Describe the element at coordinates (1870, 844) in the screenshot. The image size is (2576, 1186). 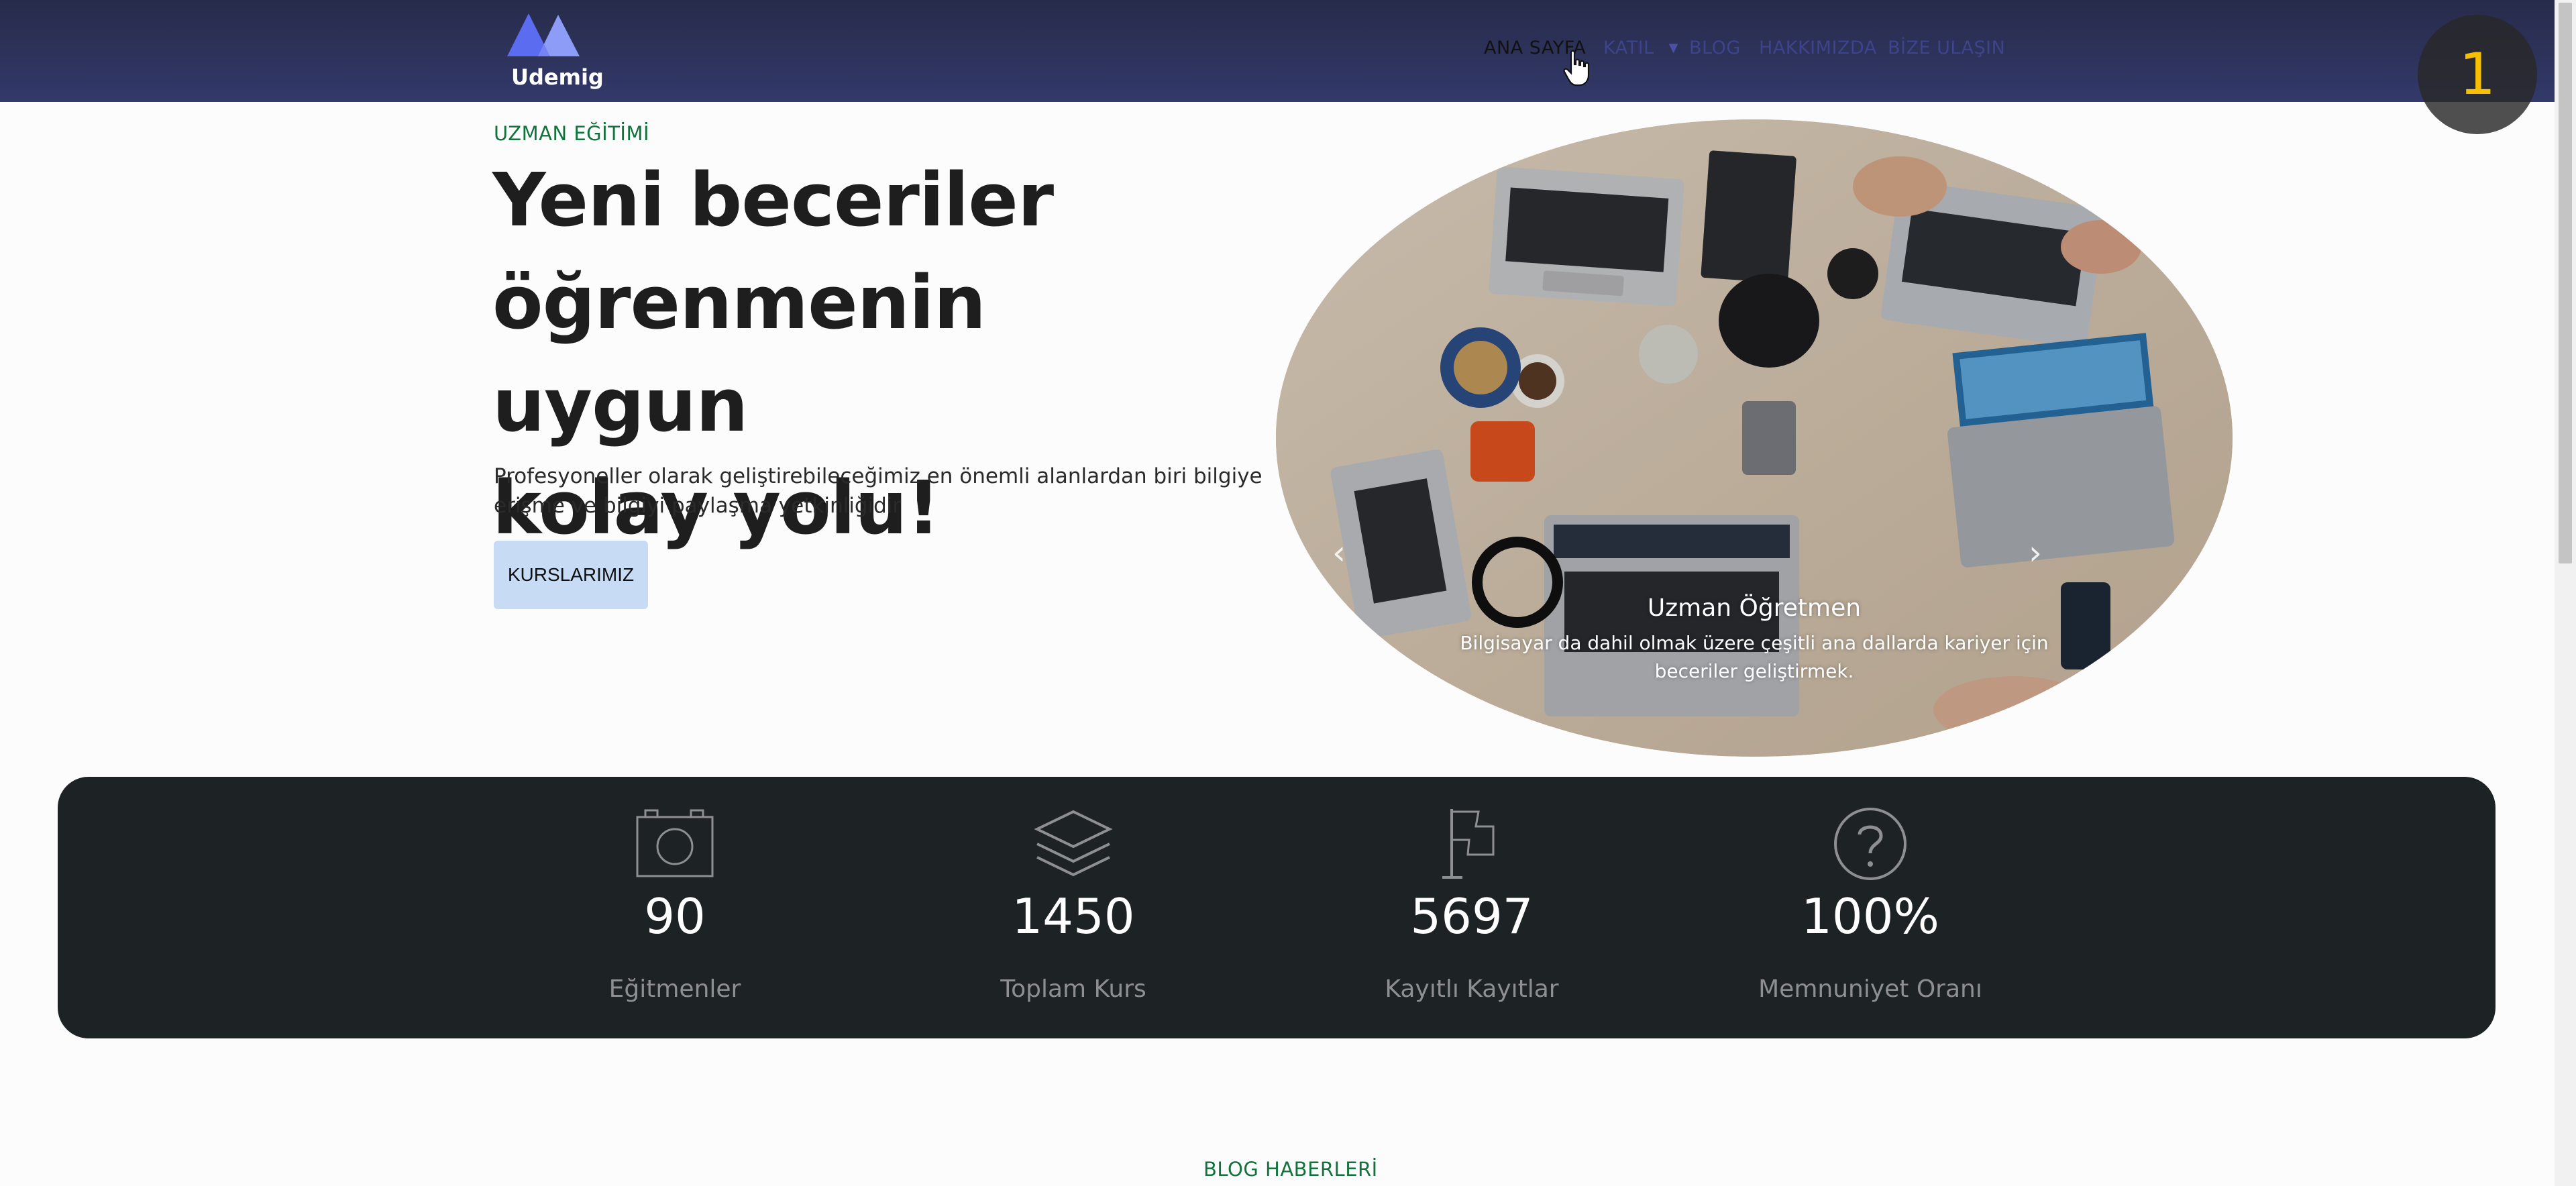
I see `question-circle-icon` at that location.